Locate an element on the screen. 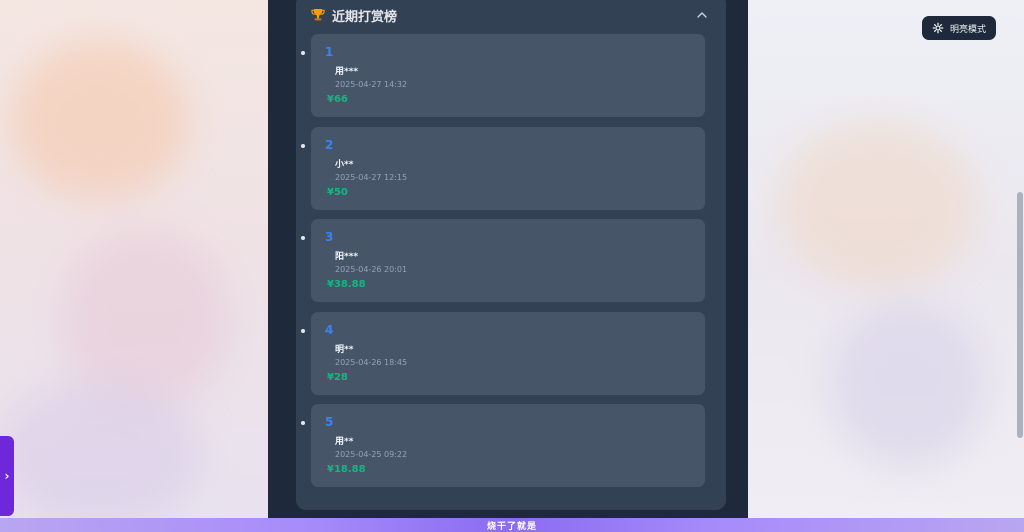  list-item: 1 用*** 2025-04-27 14:32 ¥66 is located at coordinates (511, 75).